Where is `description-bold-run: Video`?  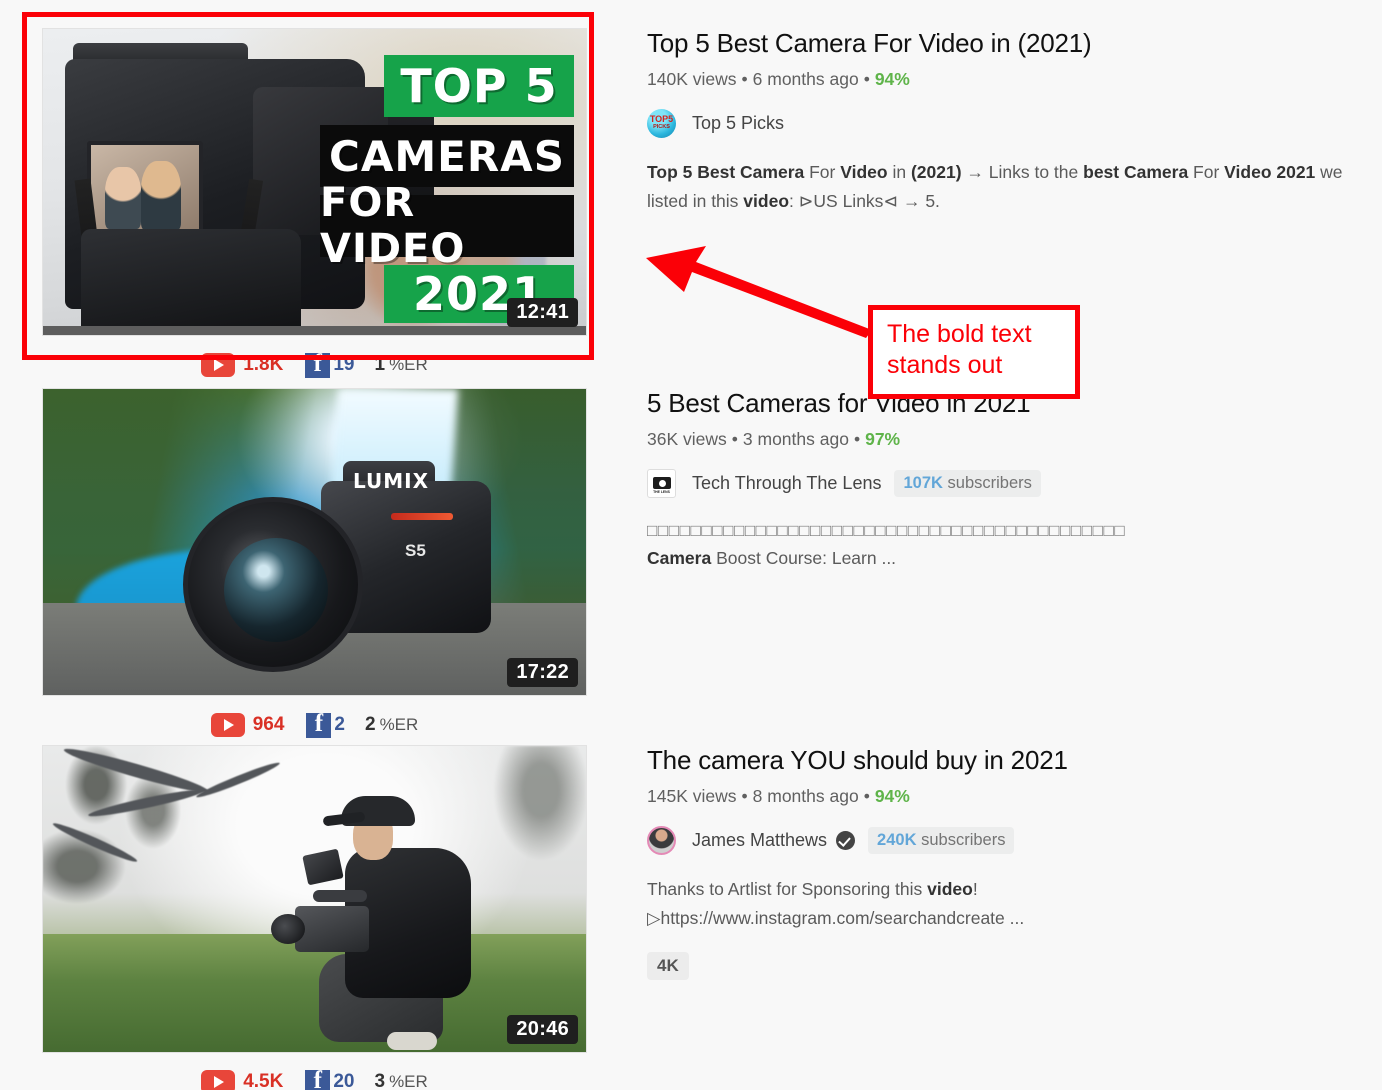 description-bold-run: Video is located at coordinates (864, 172).